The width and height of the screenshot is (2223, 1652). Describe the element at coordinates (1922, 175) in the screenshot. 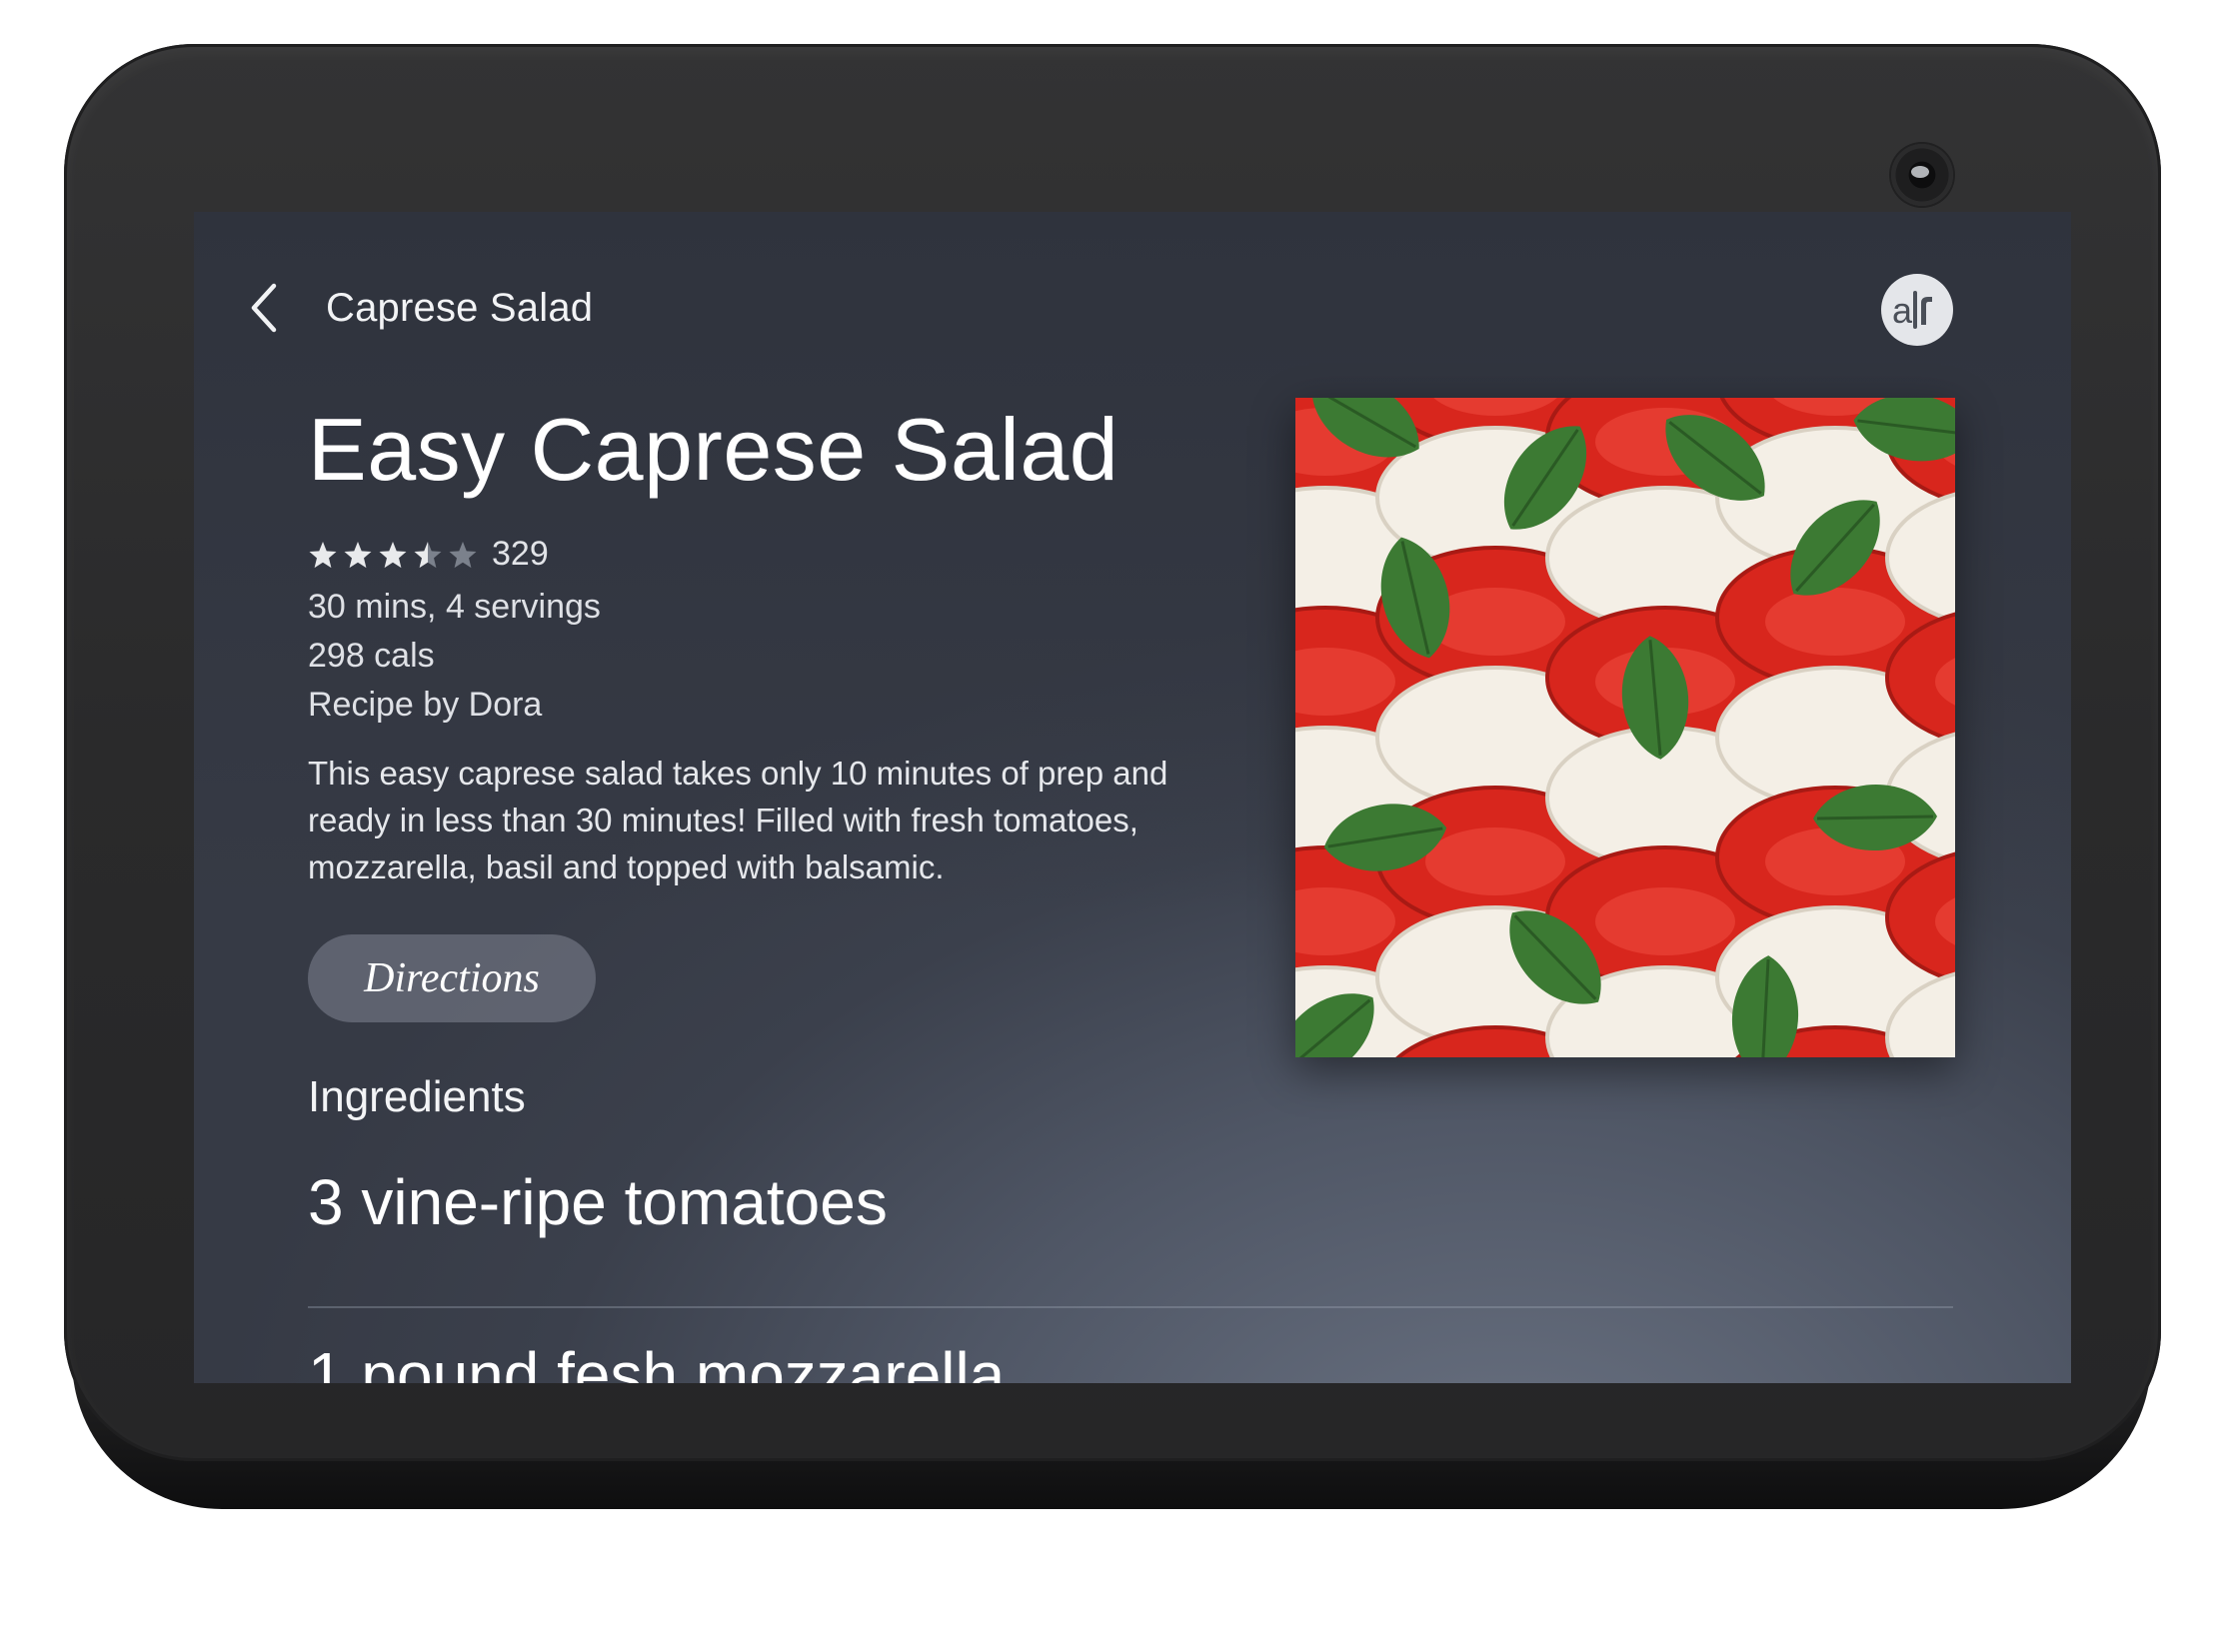

I see `camera-icon` at that location.